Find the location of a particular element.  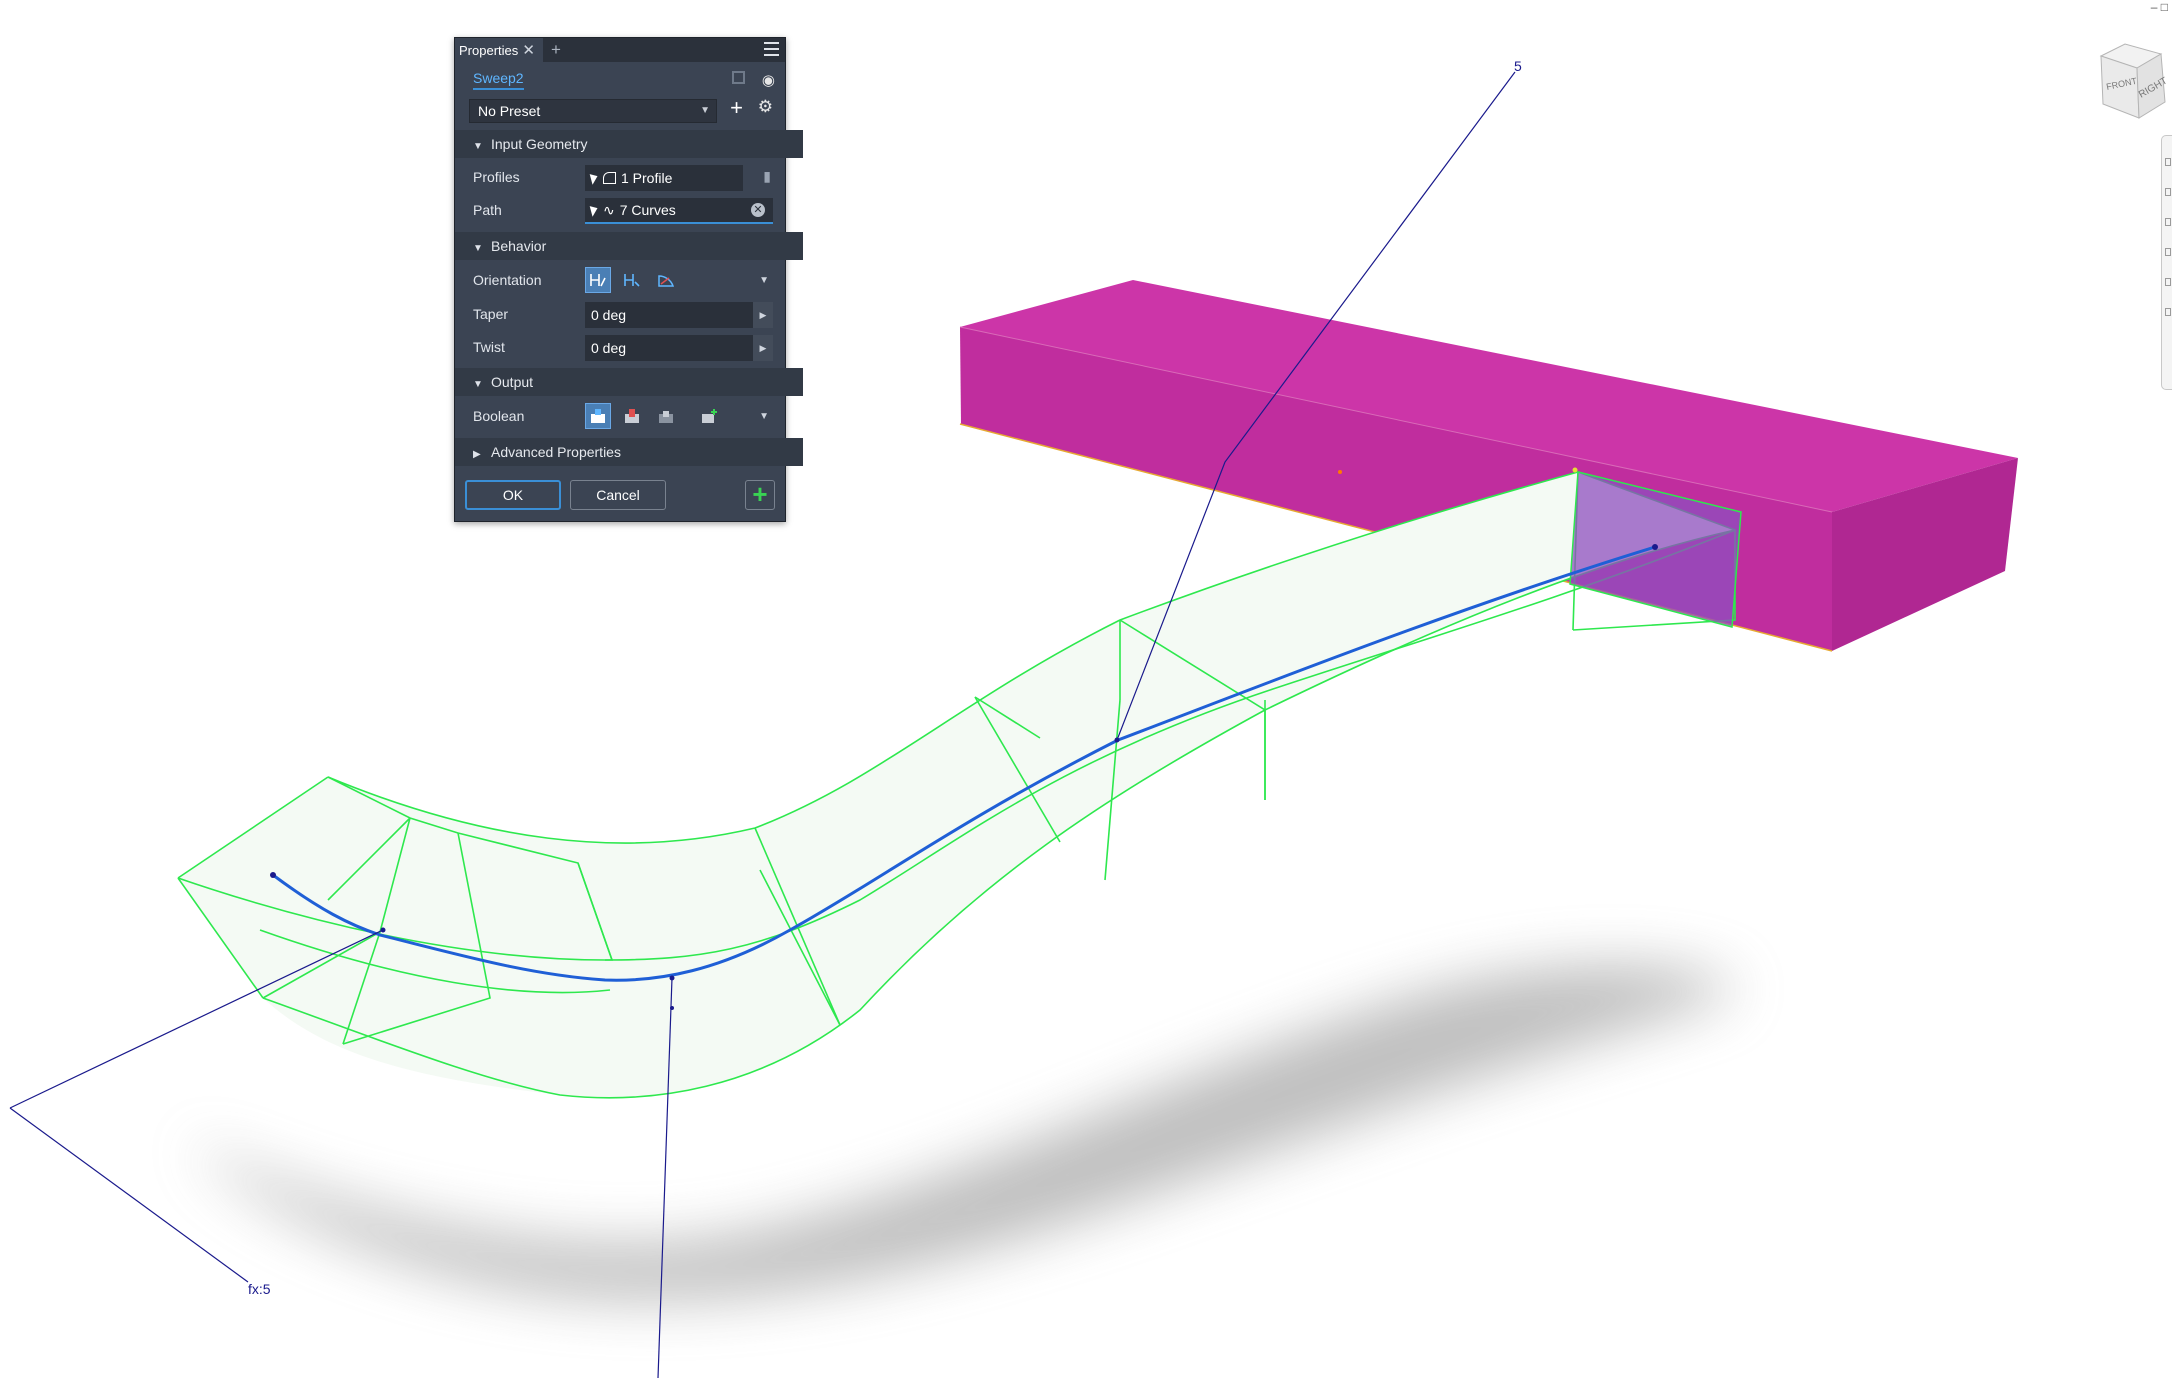

boolean-join-icon is located at coordinates (598, 416).